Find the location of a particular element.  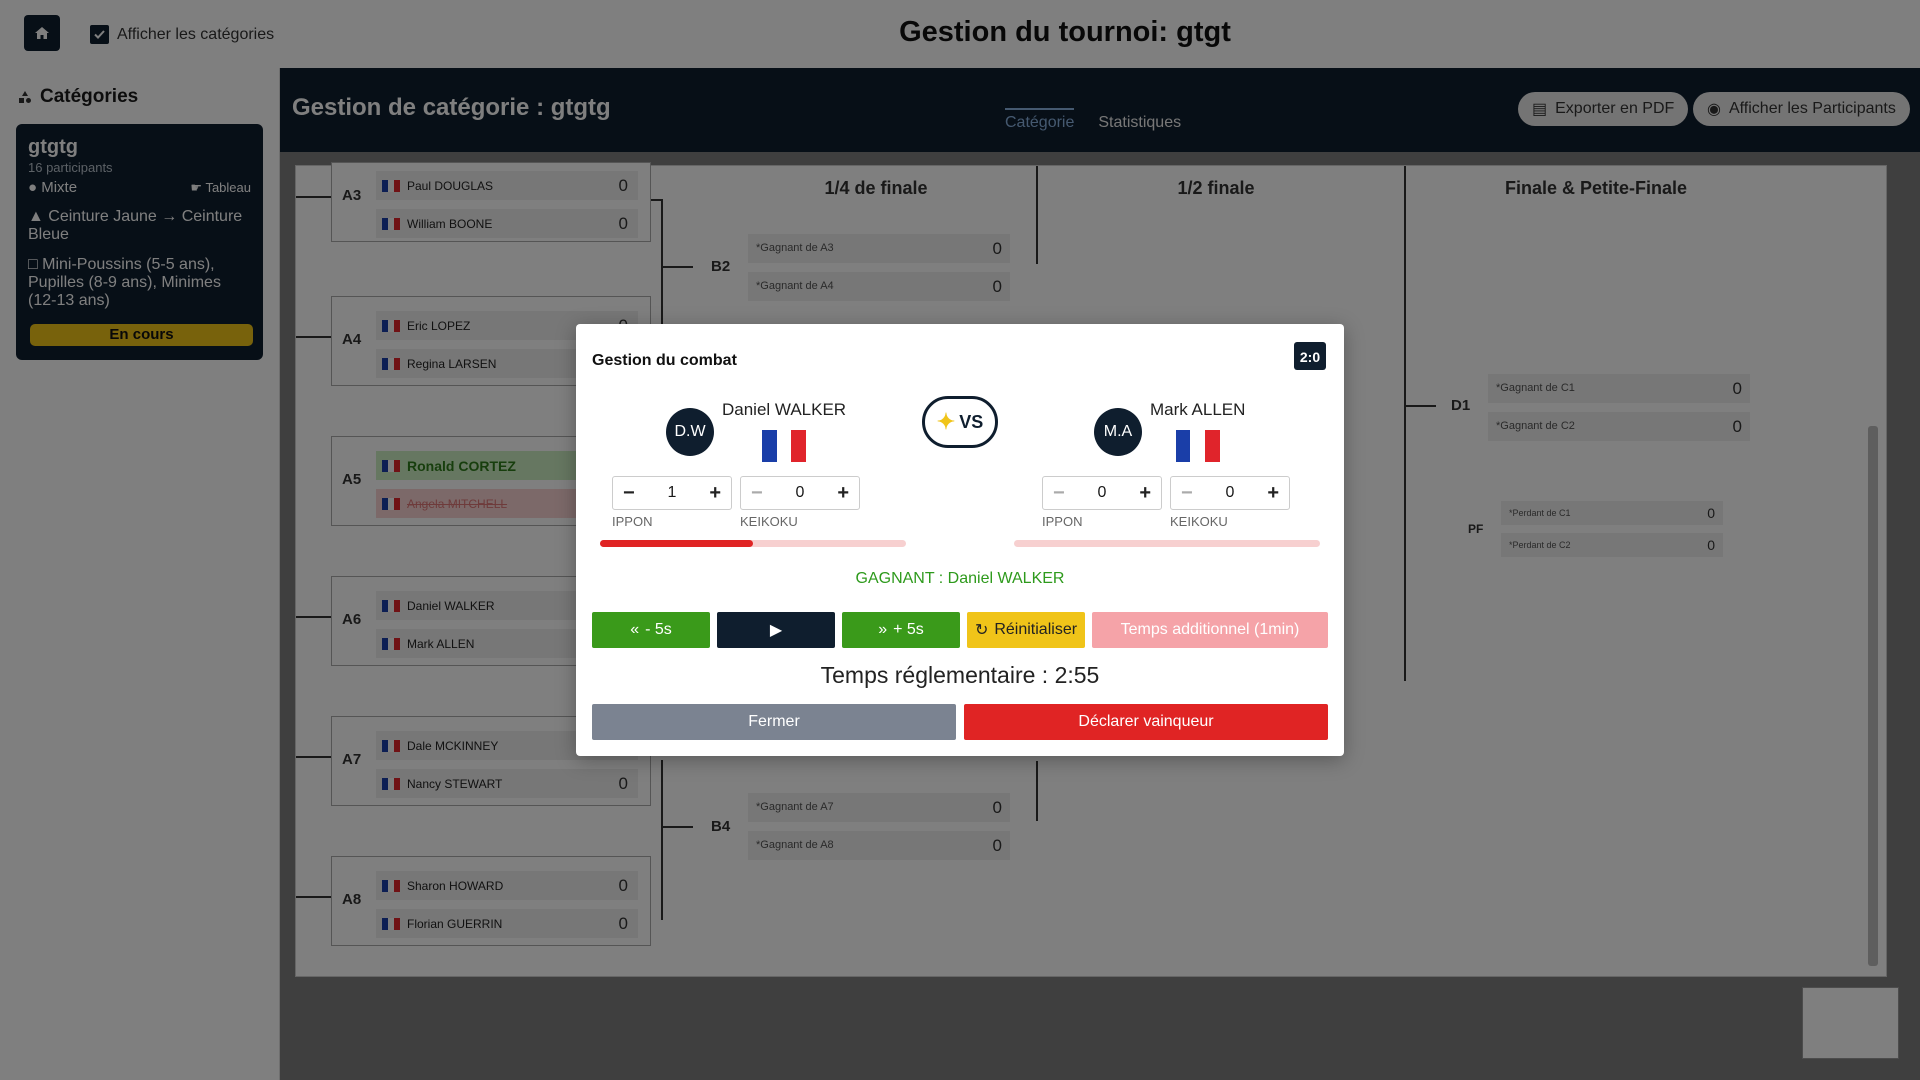

plus-5s-button: » + 5s is located at coordinates (901, 630).